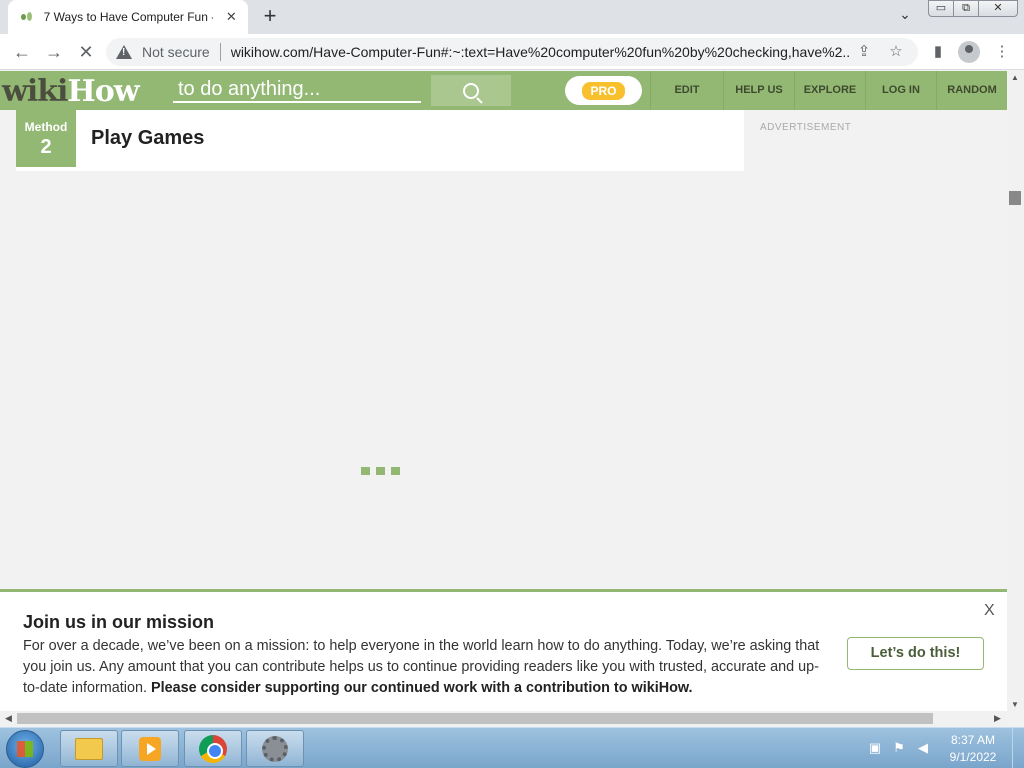 Image resolution: width=1024 pixels, height=768 pixels. What do you see at coordinates (220, 52) in the screenshot?
I see `omnibox-divider` at bounding box center [220, 52].